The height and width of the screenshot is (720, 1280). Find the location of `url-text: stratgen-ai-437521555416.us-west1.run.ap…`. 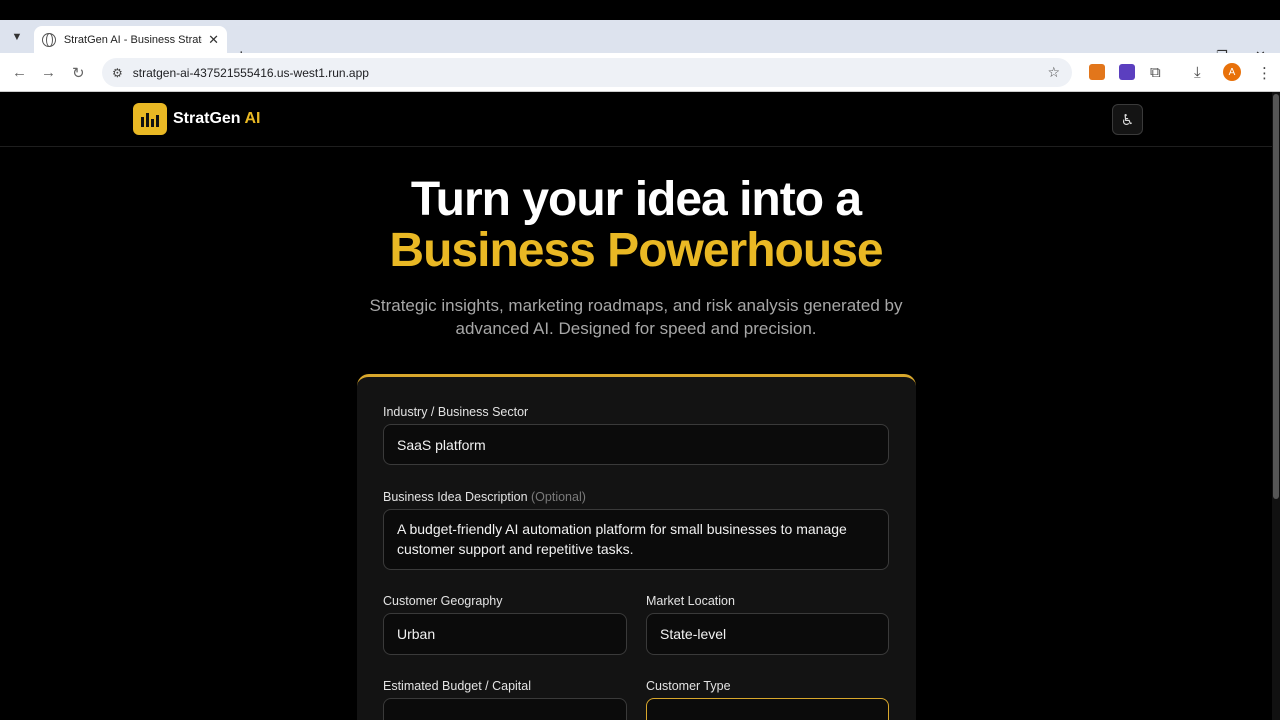

url-text: stratgen-ai-437521555416.us-west1.run.ap… is located at coordinates (250, 72).